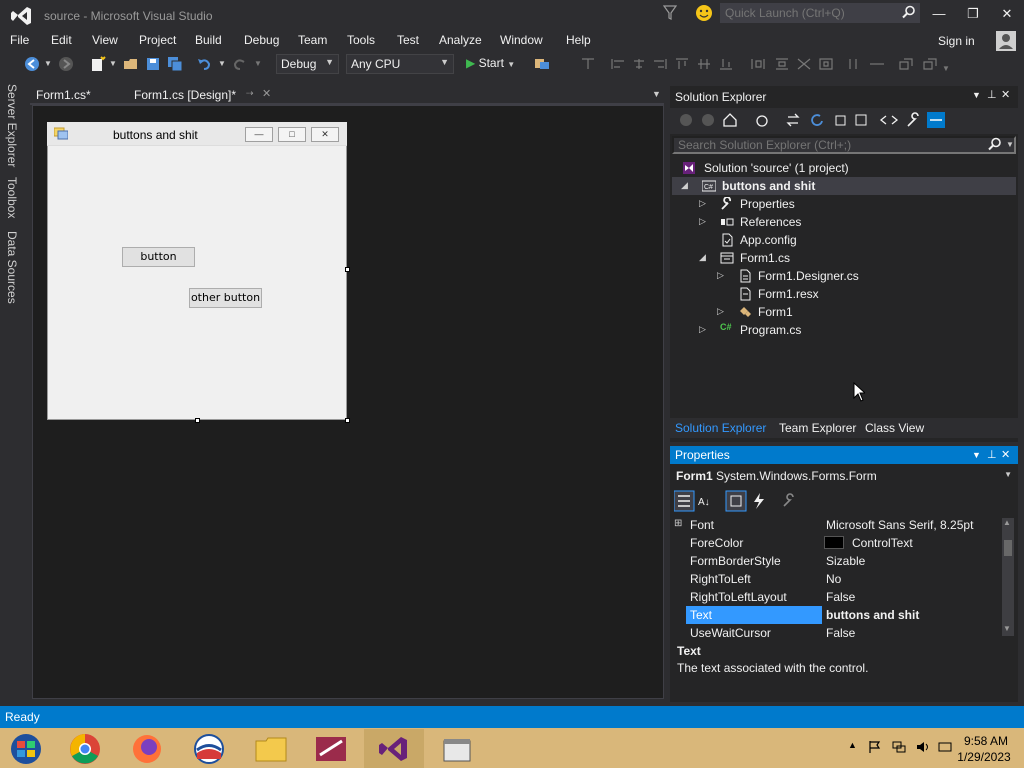 The image size is (1024, 768). Describe the element at coordinates (837, 543) in the screenshot. I see `property-row-forecolor: ForeColor ControlText` at that location.